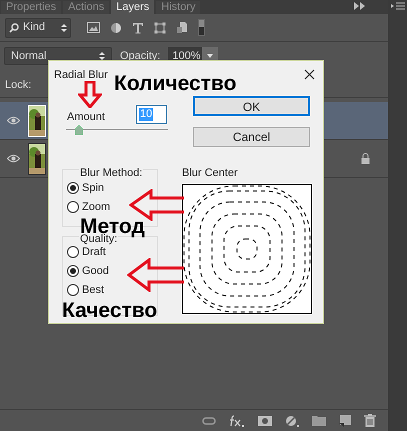 Image resolution: width=407 pixels, height=431 pixels. Describe the element at coordinates (265, 421) in the screenshot. I see `mask-icon` at that location.